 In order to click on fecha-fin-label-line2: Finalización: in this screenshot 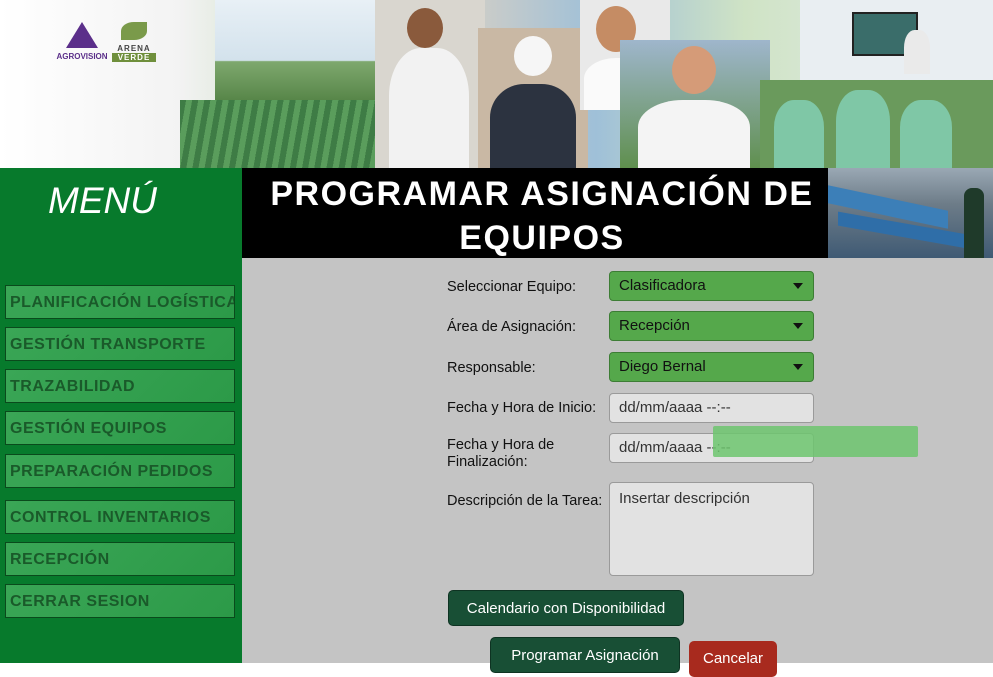, I will do `click(487, 462)`.